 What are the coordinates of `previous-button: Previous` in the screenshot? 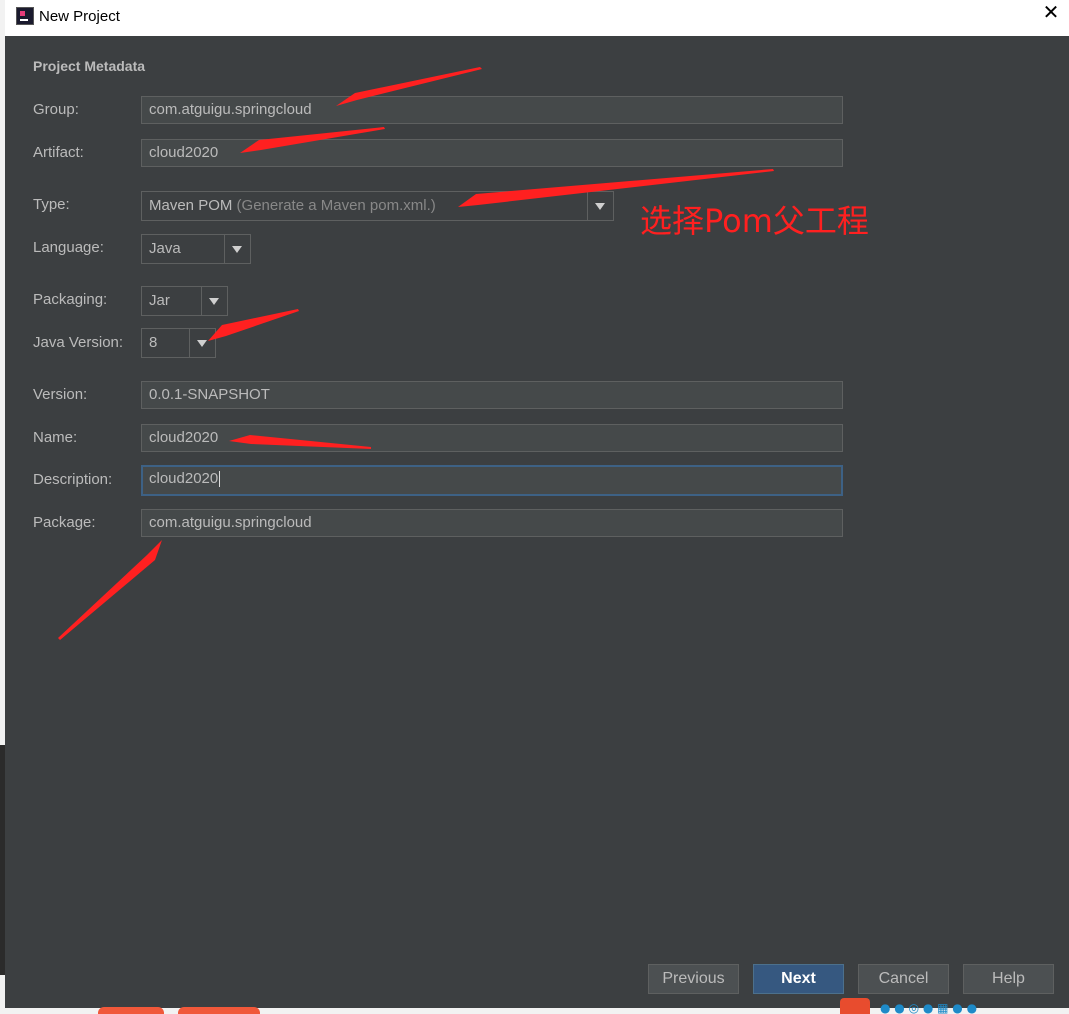 It's located at (693, 979).